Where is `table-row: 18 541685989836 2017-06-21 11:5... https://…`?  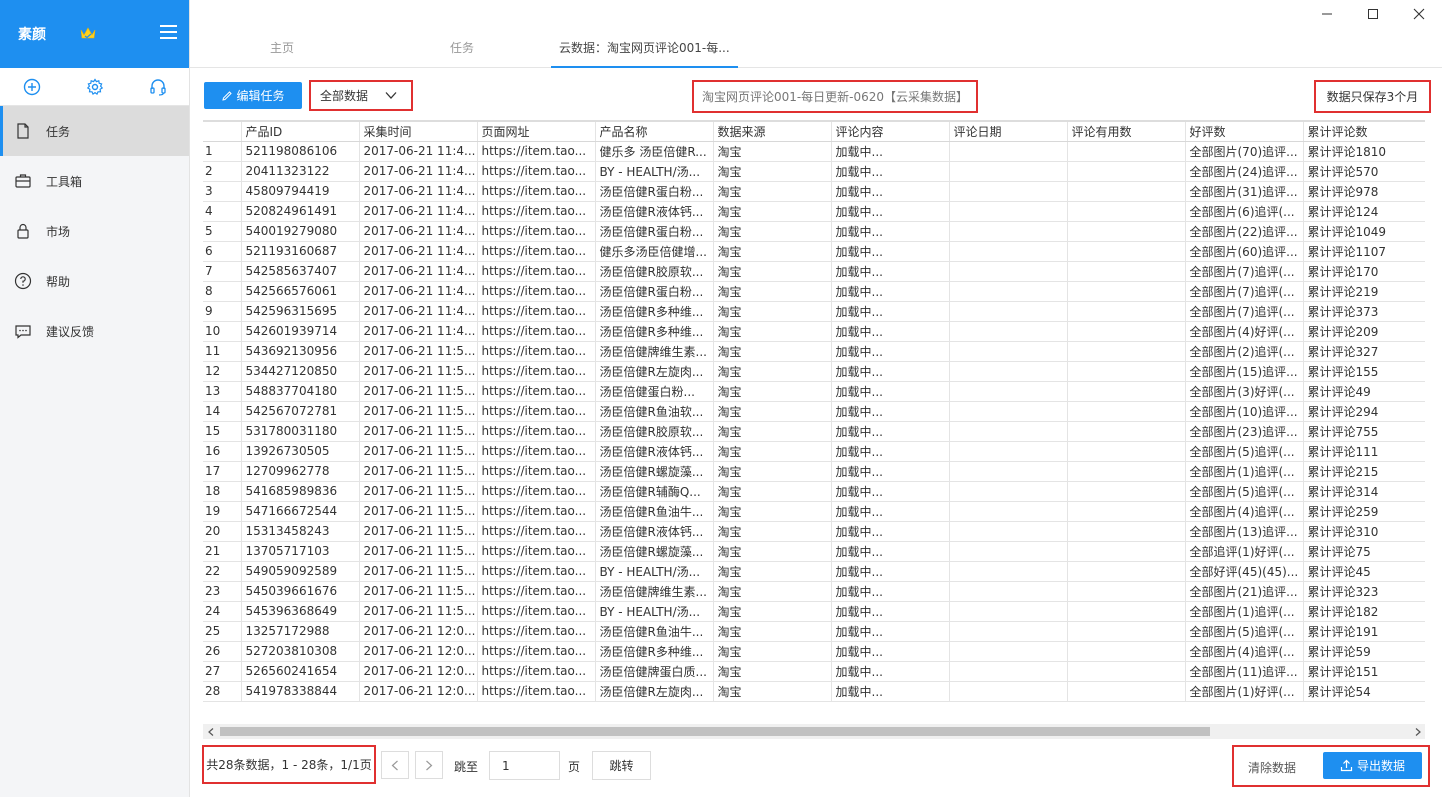 table-row: 18 541685989836 2017-06-21 11:5... https://… is located at coordinates (814, 491).